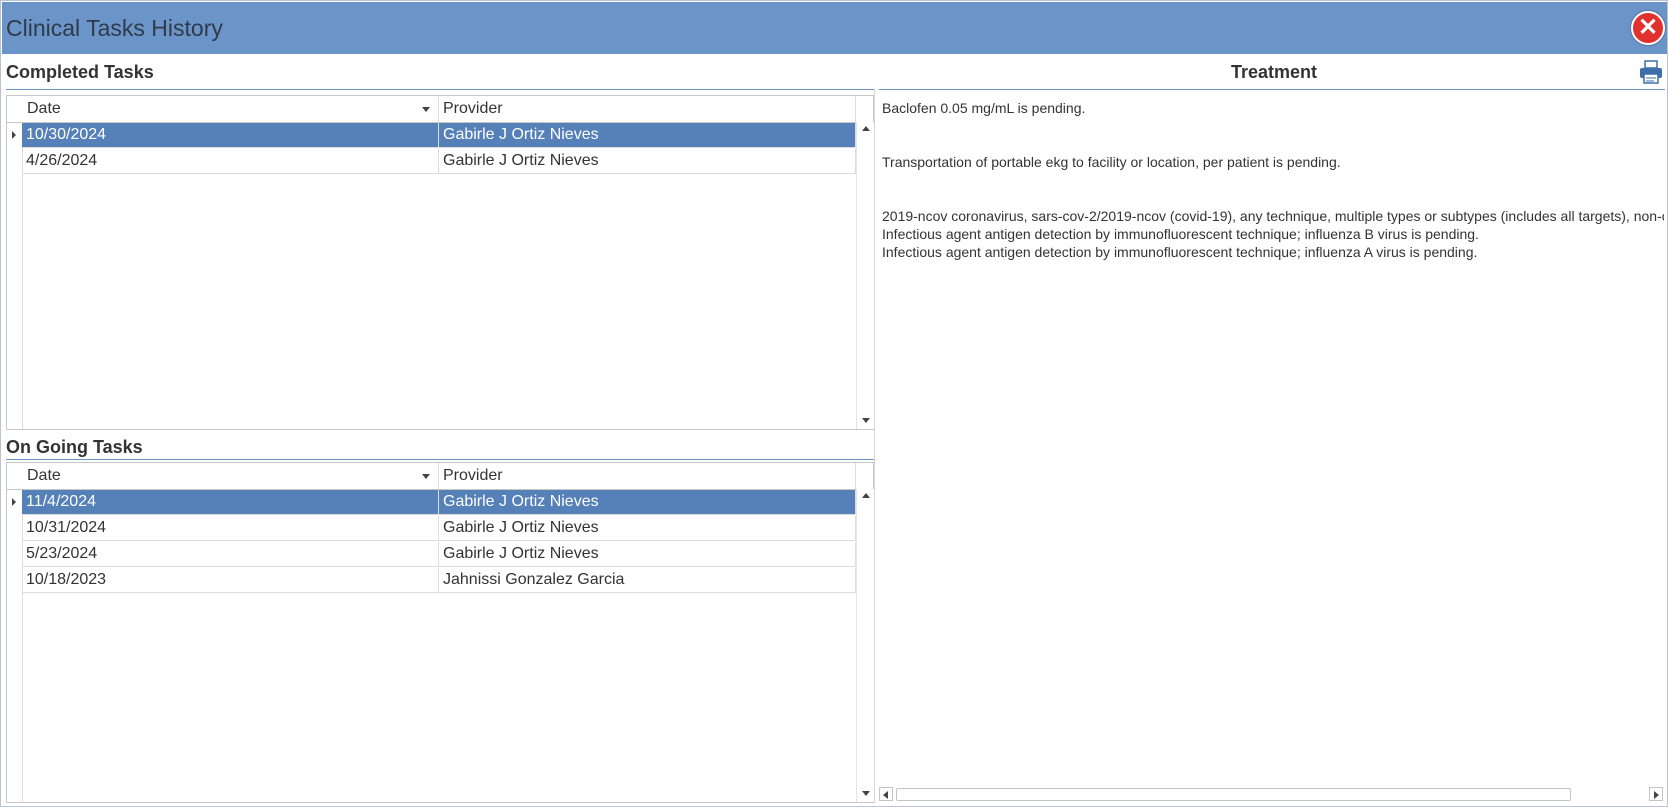 The height and width of the screenshot is (807, 1668). I want to click on treatment-underline, so click(1272, 89).